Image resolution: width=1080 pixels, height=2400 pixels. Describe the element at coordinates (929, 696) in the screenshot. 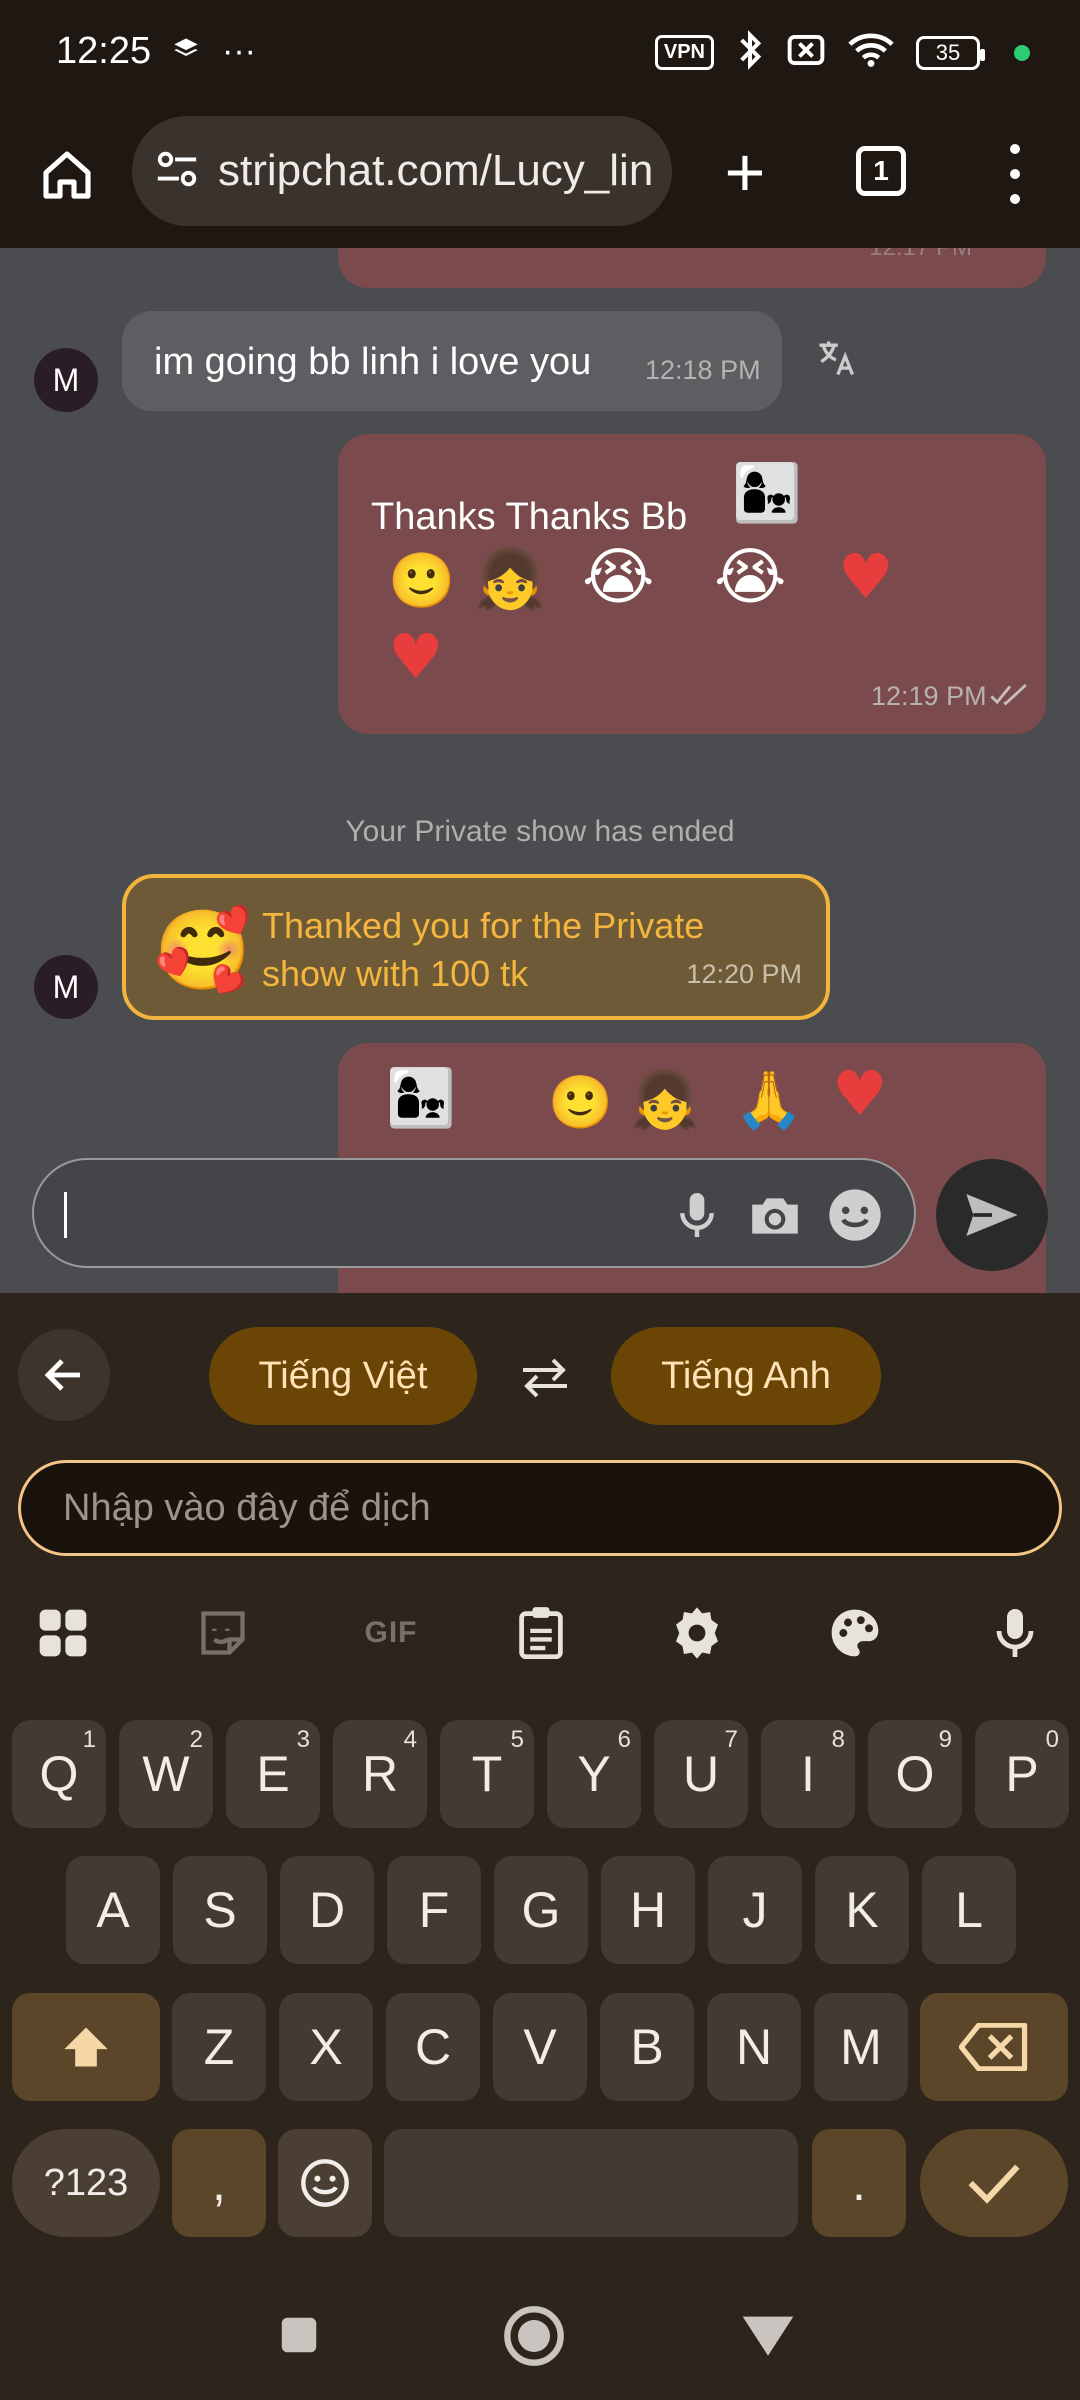

I see `message-time: 12:19 PM` at that location.